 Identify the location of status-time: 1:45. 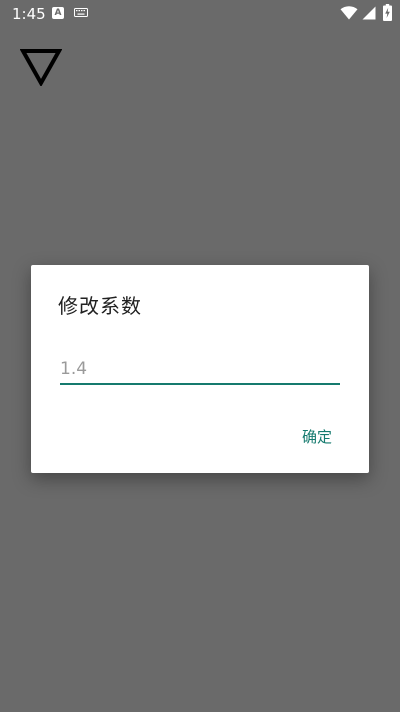
(29, 14).